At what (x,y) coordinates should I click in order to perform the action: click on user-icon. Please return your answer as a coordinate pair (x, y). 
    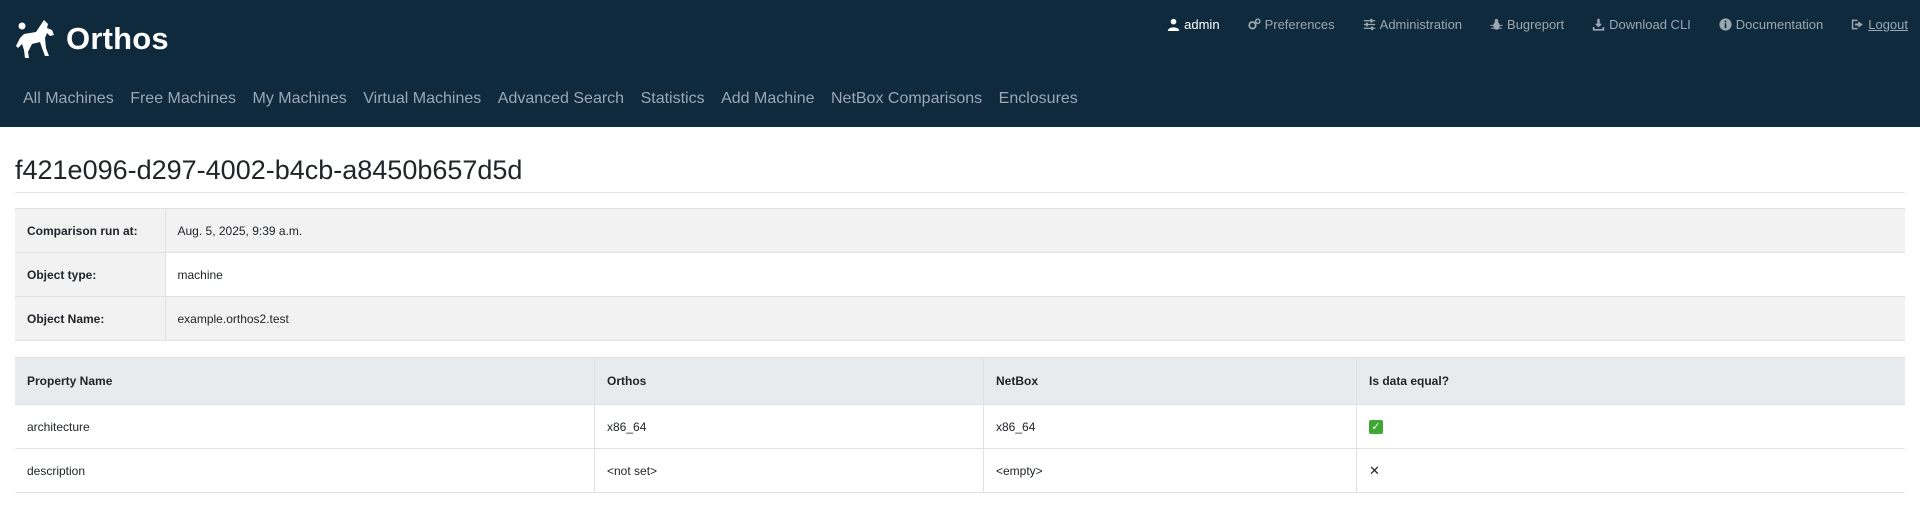
    Looking at the image, I should click on (1173, 24).